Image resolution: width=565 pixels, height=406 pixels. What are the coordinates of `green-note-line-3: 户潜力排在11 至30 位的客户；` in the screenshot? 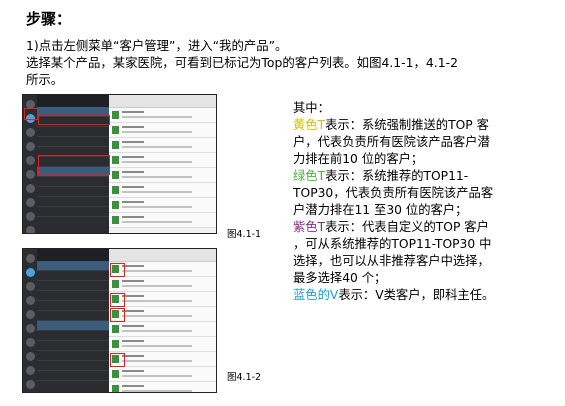 It's located at (380, 210).